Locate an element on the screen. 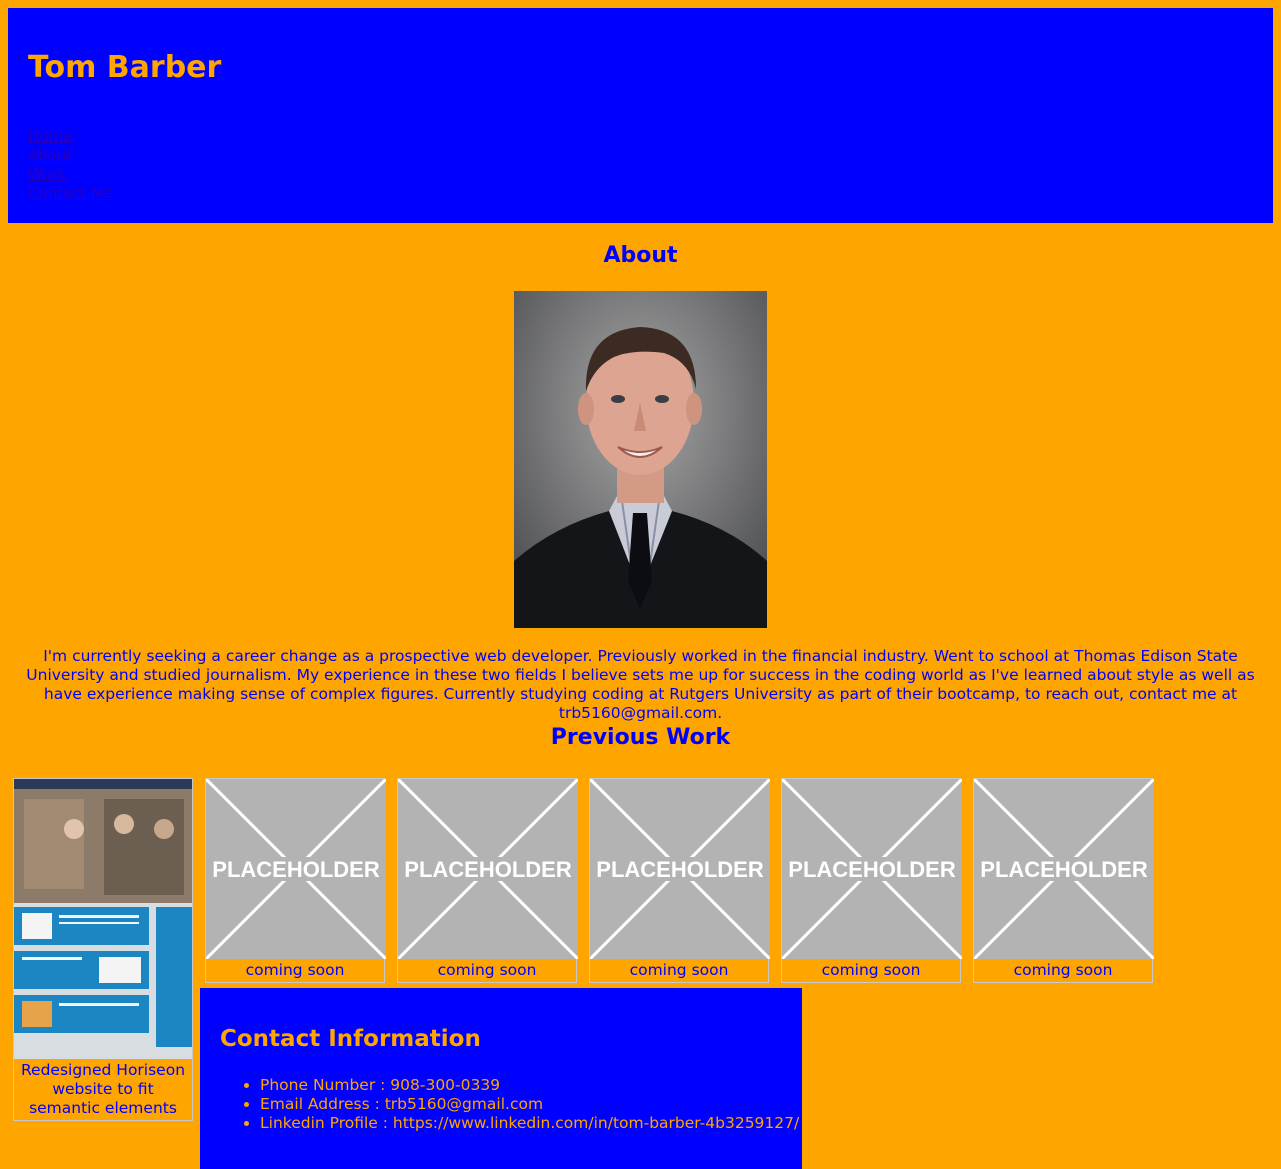 This screenshot has width=1281, height=1169. nav-link-home: Home is located at coordinates (50, 136).